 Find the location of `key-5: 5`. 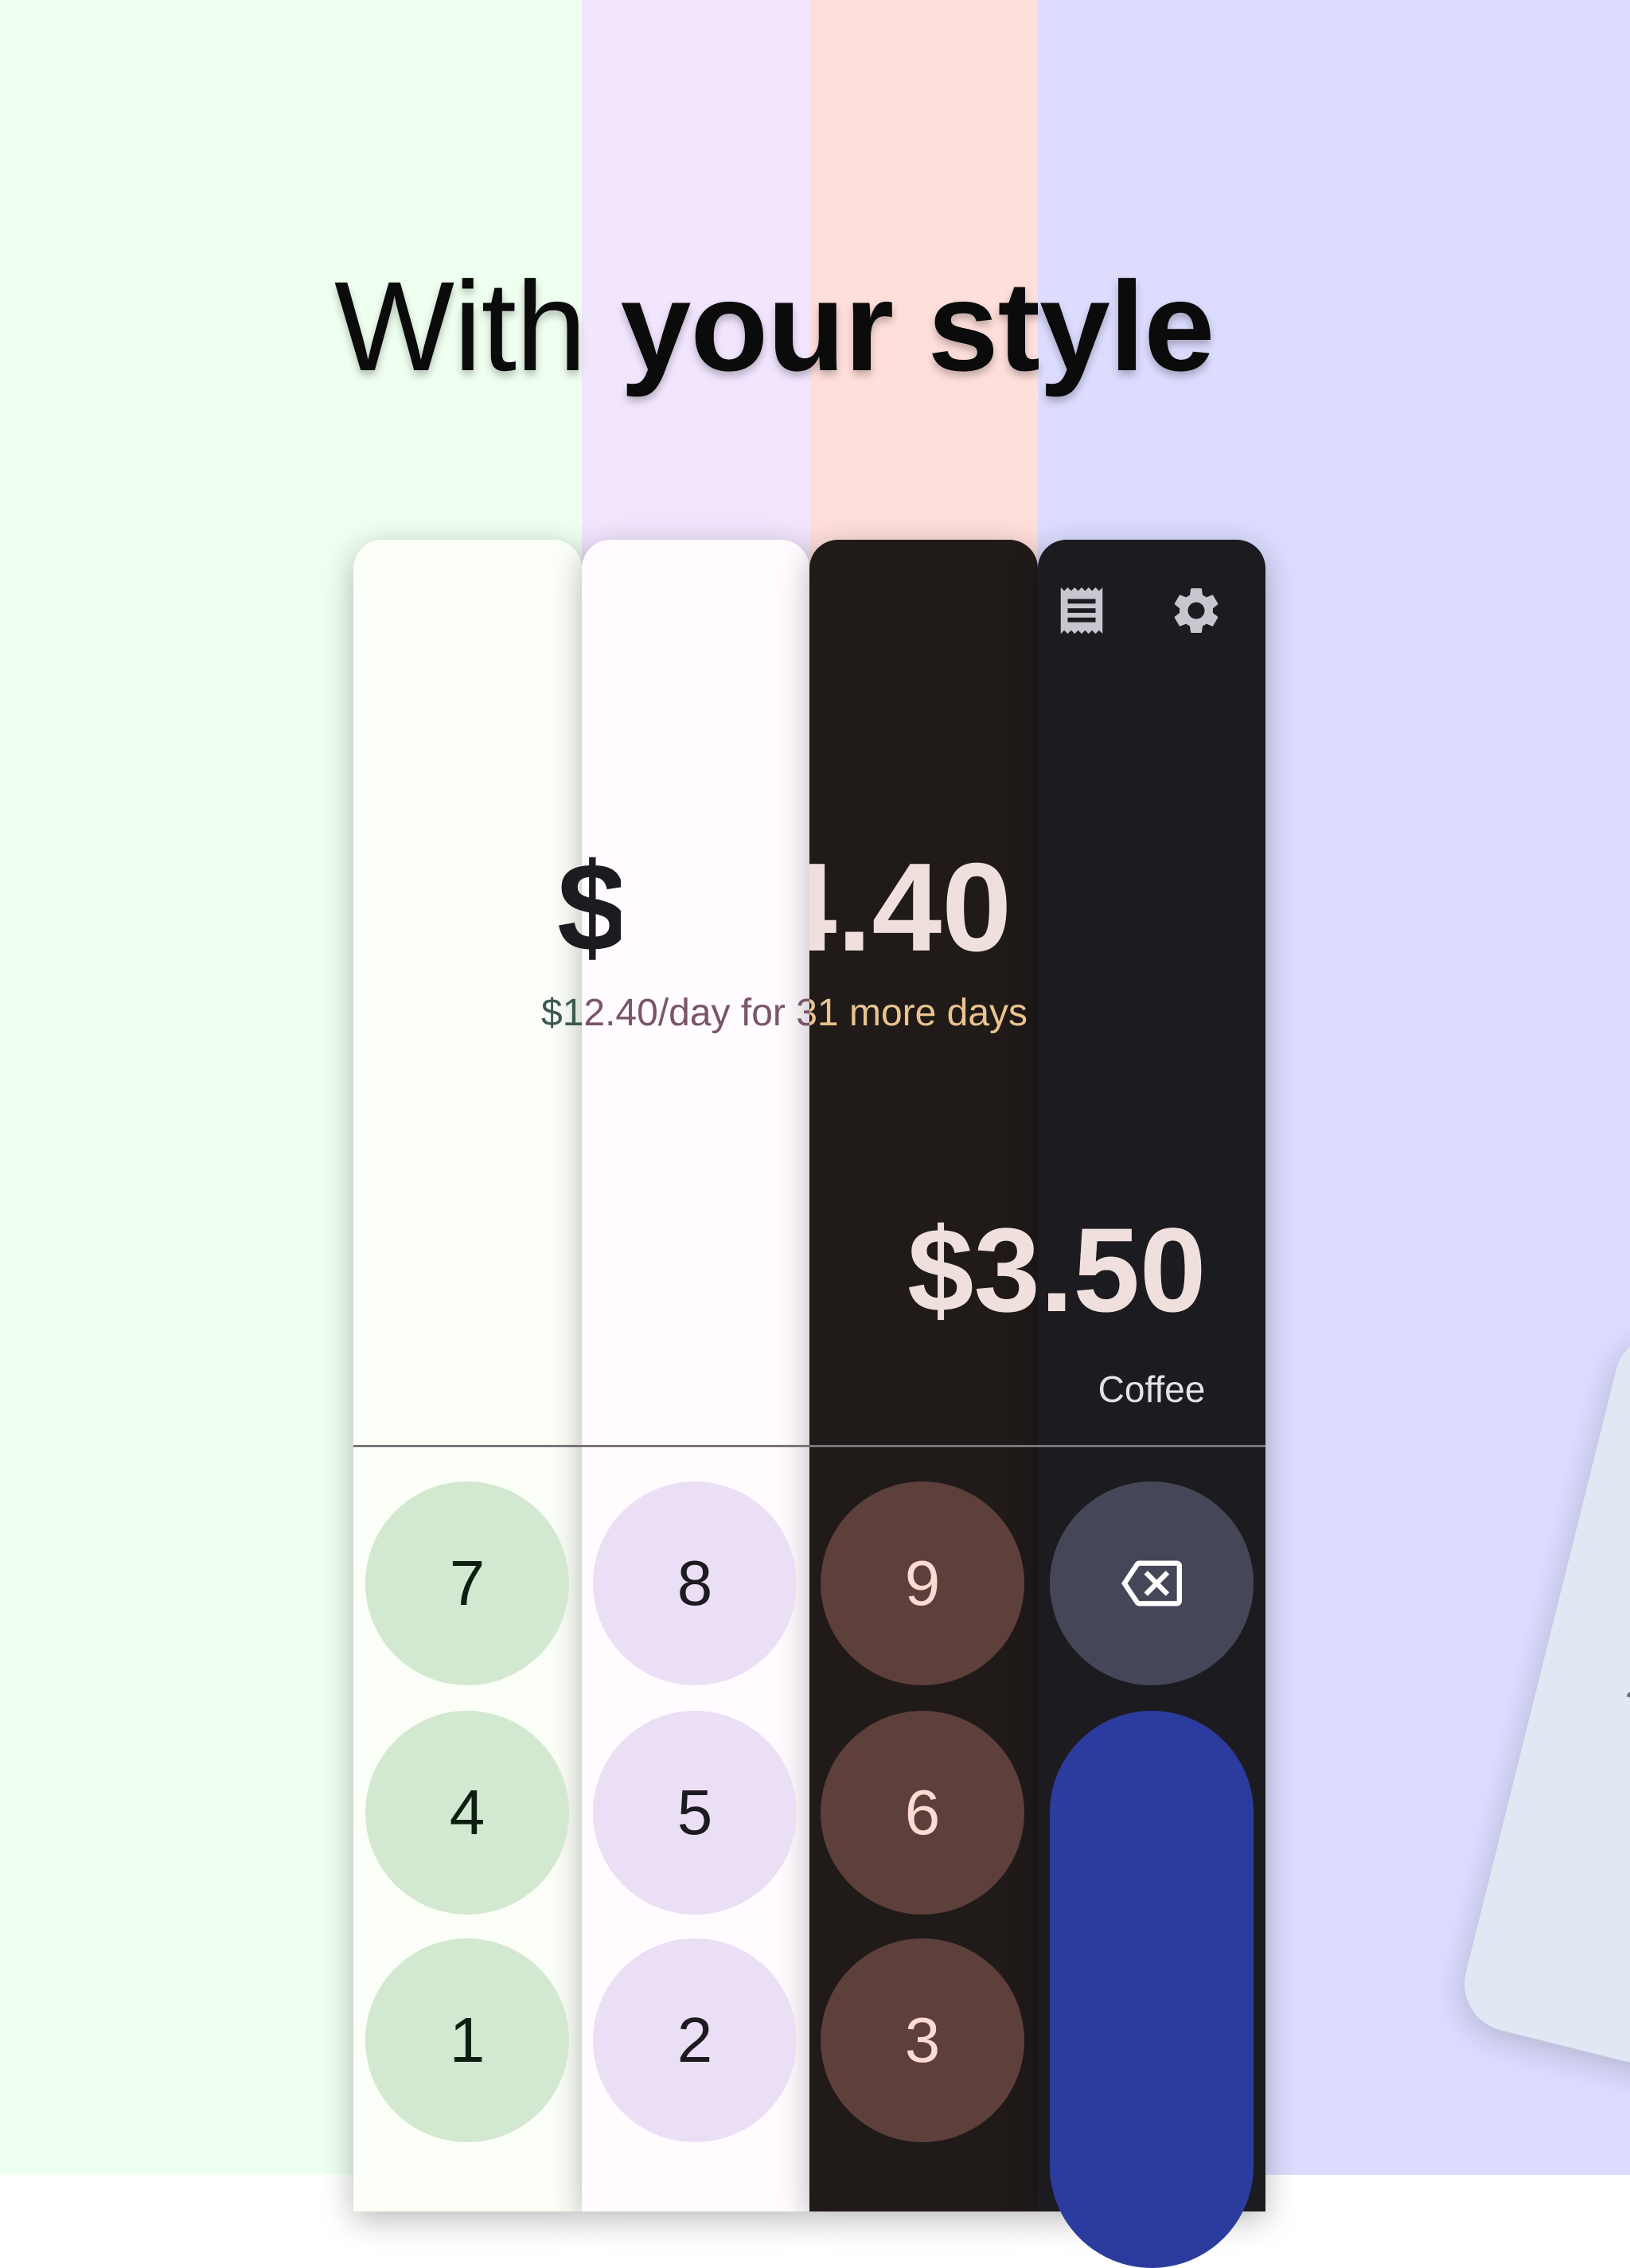

key-5: 5 is located at coordinates (695, 1813).